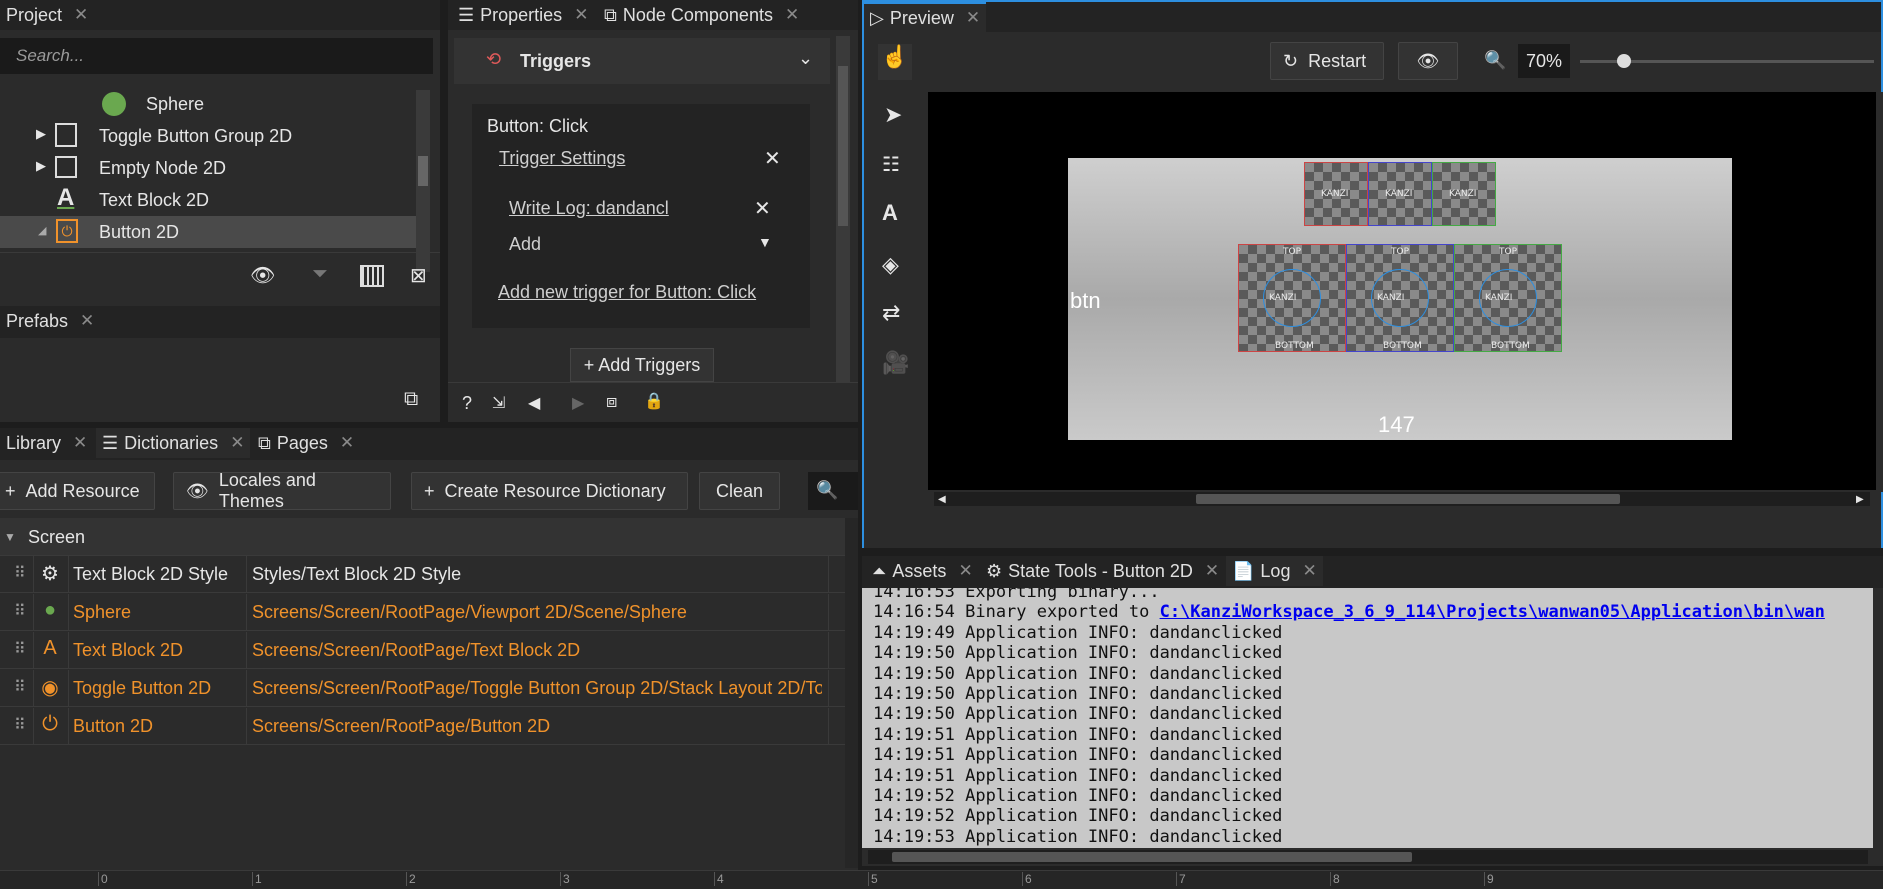  What do you see at coordinates (922, 571) in the screenshot?
I see `tab-assets: ⏶ Assets ✕` at bounding box center [922, 571].